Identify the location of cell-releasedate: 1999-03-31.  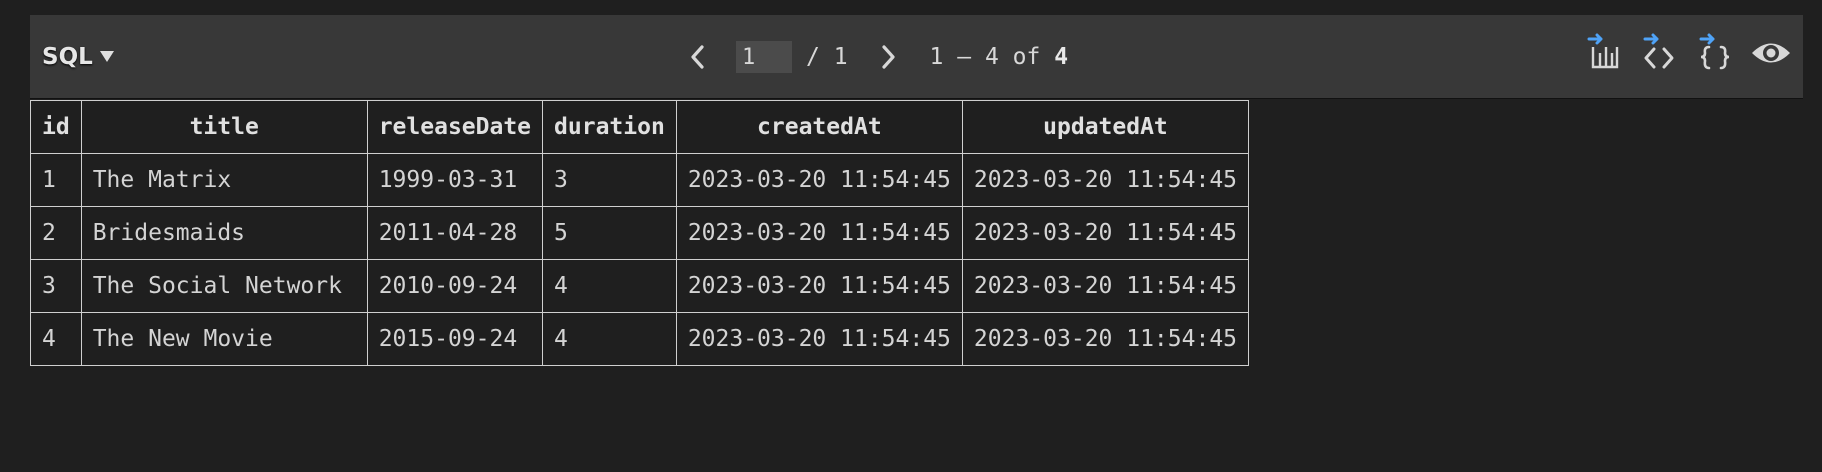
(455, 180).